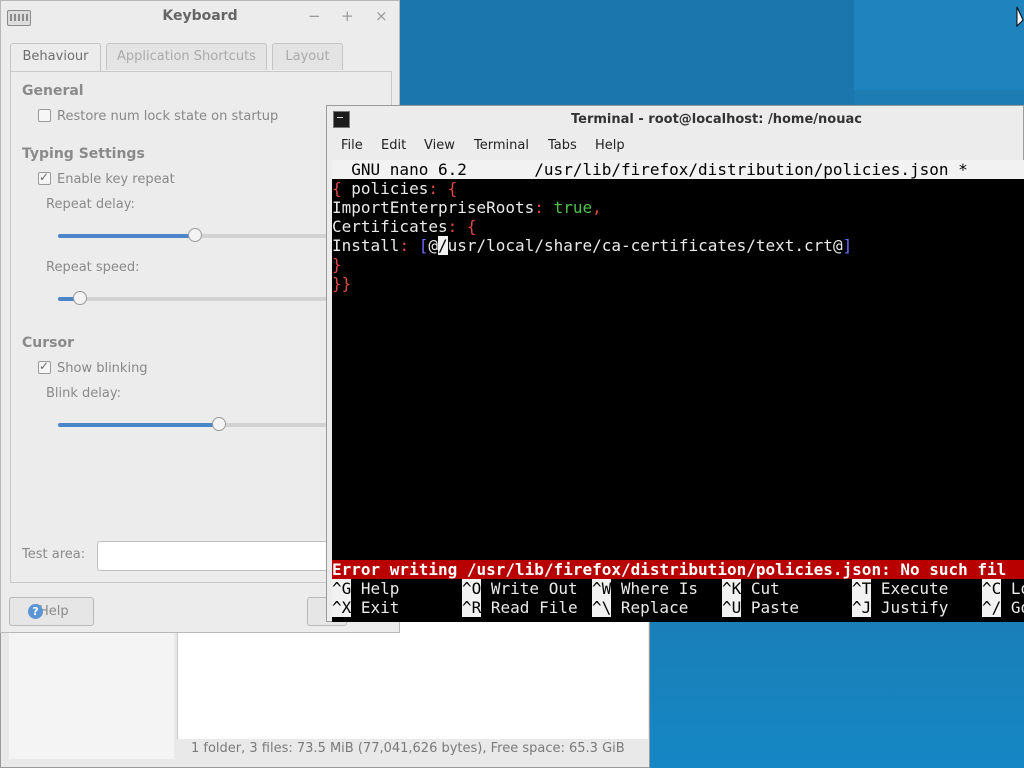 The image size is (1024, 768). Describe the element at coordinates (314, 16) in the screenshot. I see `minimize-button: −` at that location.